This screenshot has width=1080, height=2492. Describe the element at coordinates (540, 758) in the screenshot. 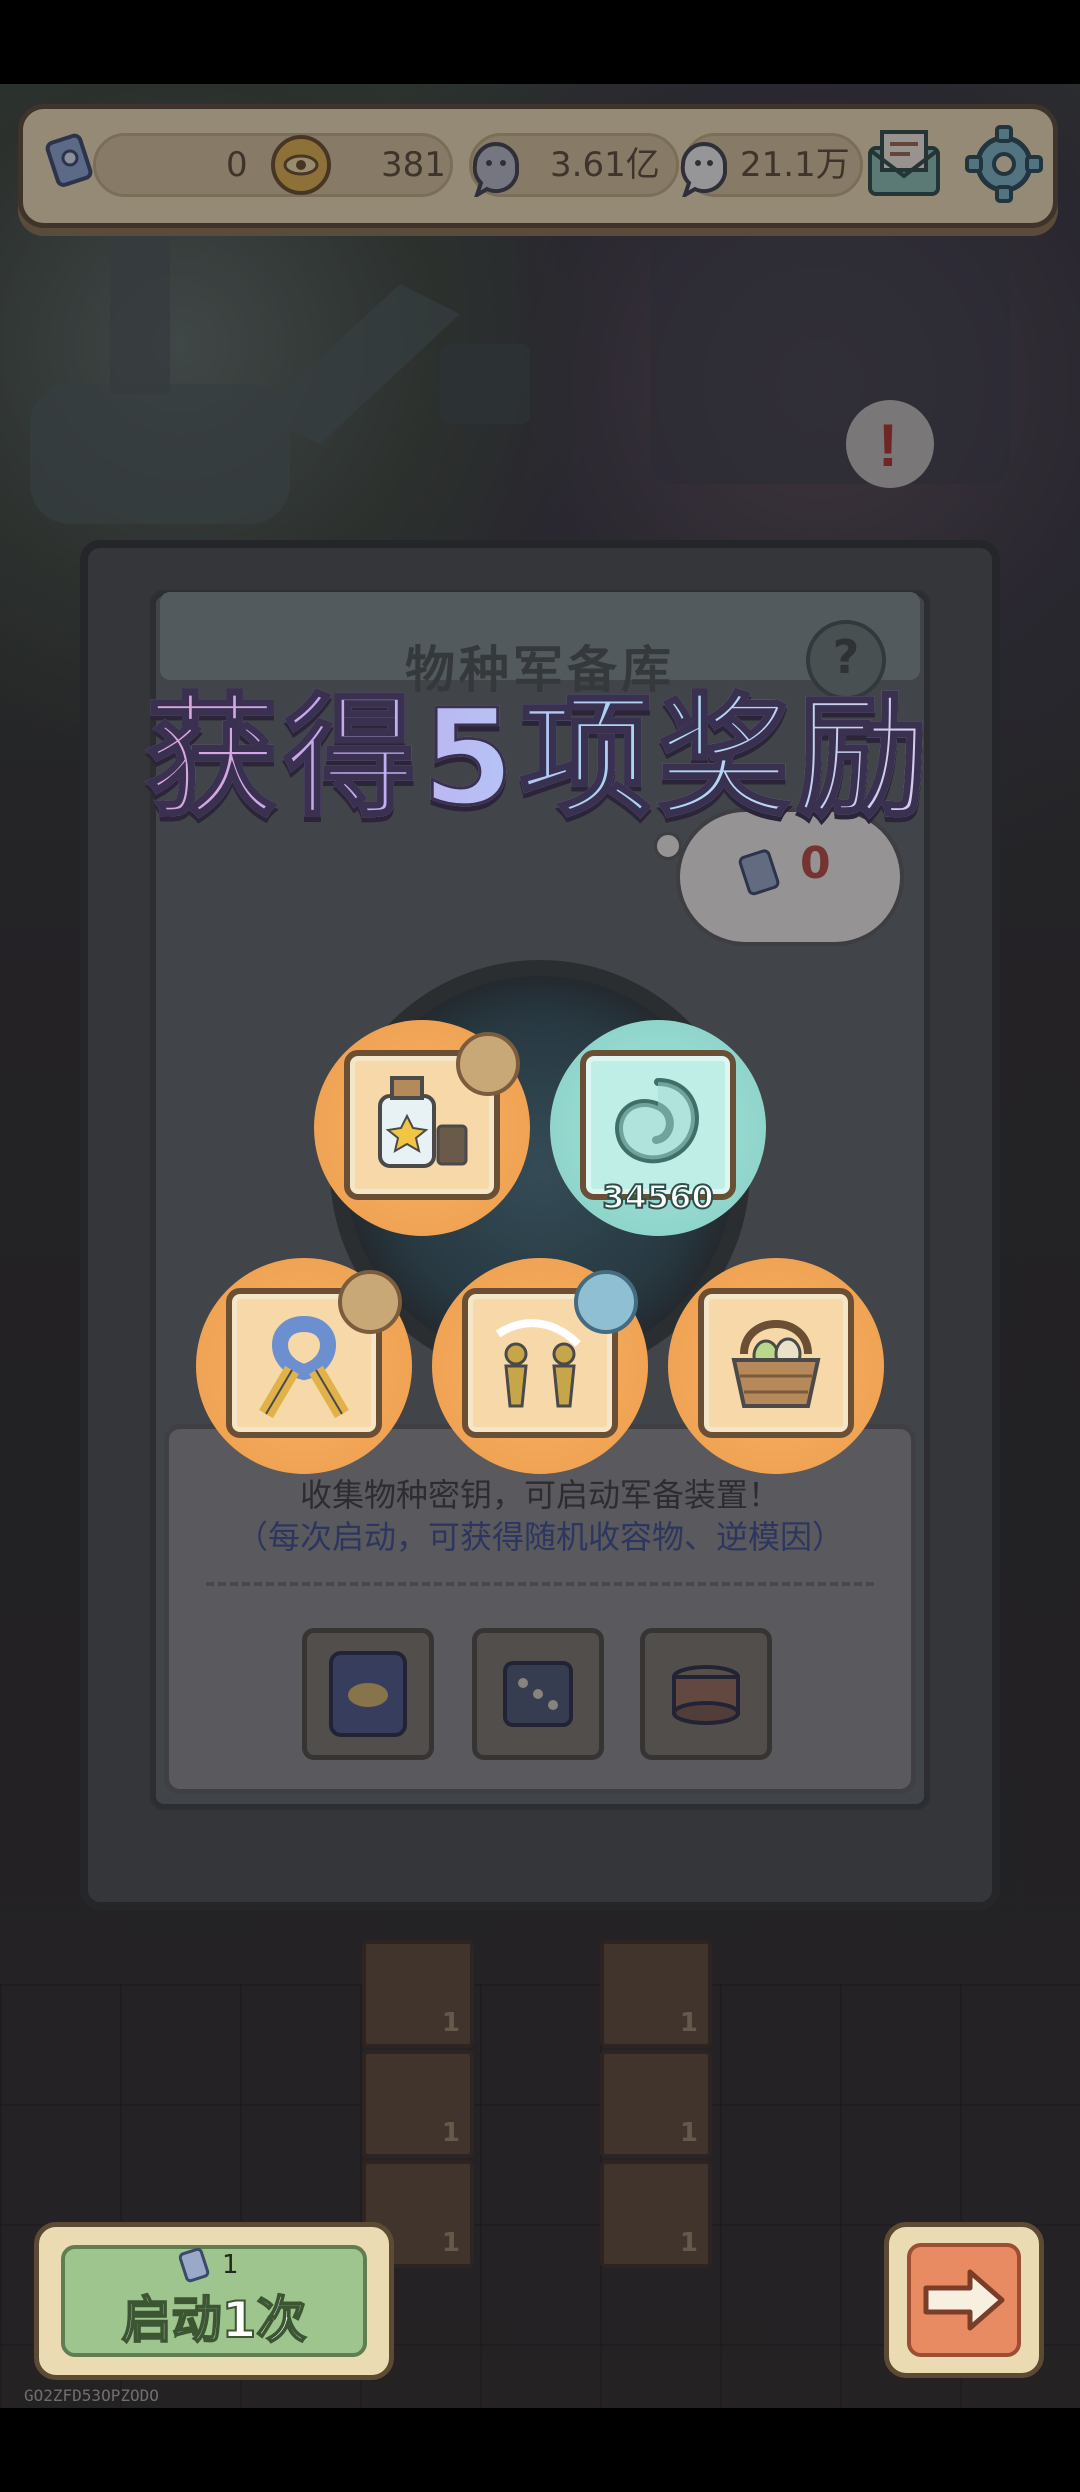

I see `reward-title: 获得5项奖励` at that location.